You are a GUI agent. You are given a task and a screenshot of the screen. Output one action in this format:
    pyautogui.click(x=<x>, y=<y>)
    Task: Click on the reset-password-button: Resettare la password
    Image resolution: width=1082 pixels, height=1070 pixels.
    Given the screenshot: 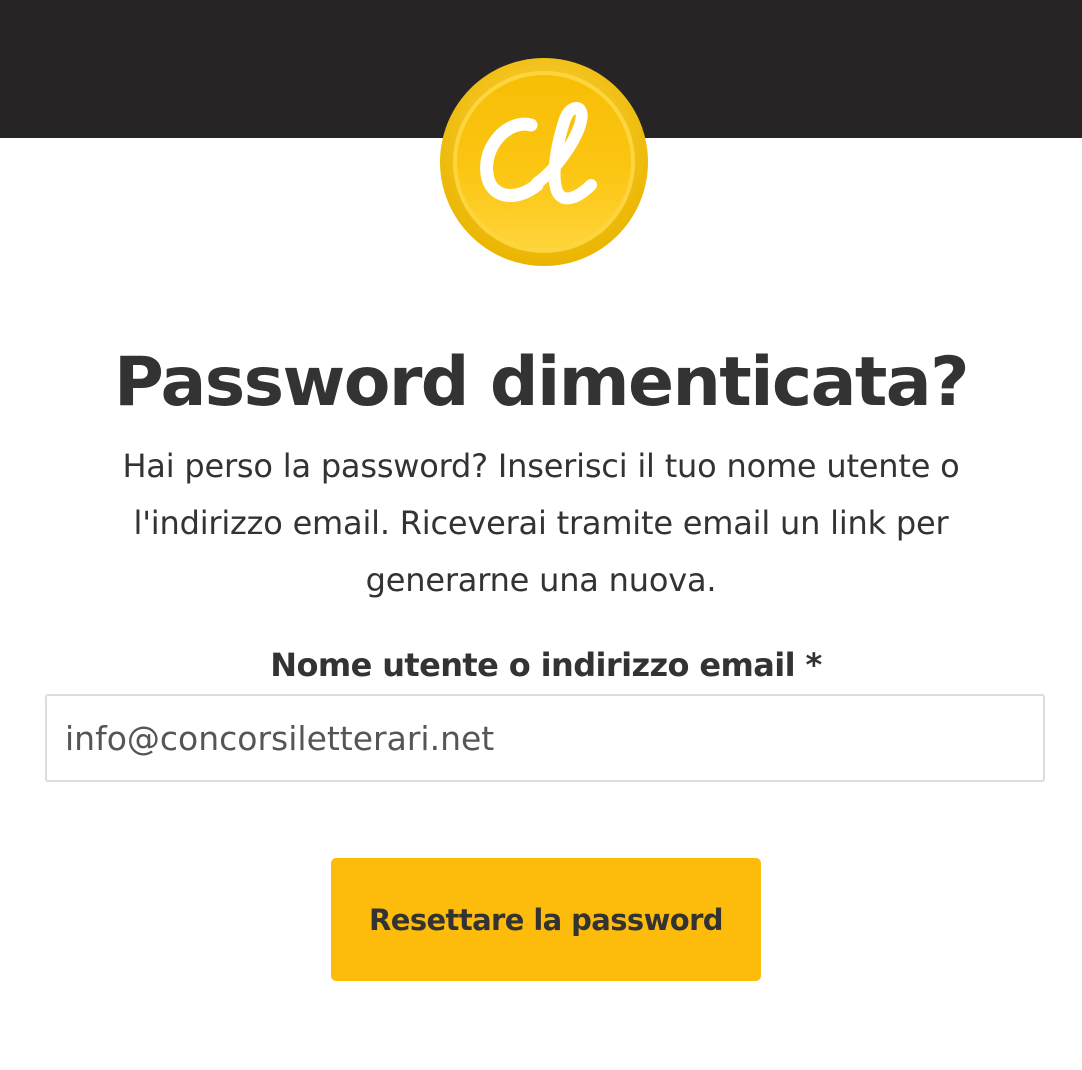 What is the action you would take?
    pyautogui.click(x=546, y=919)
    